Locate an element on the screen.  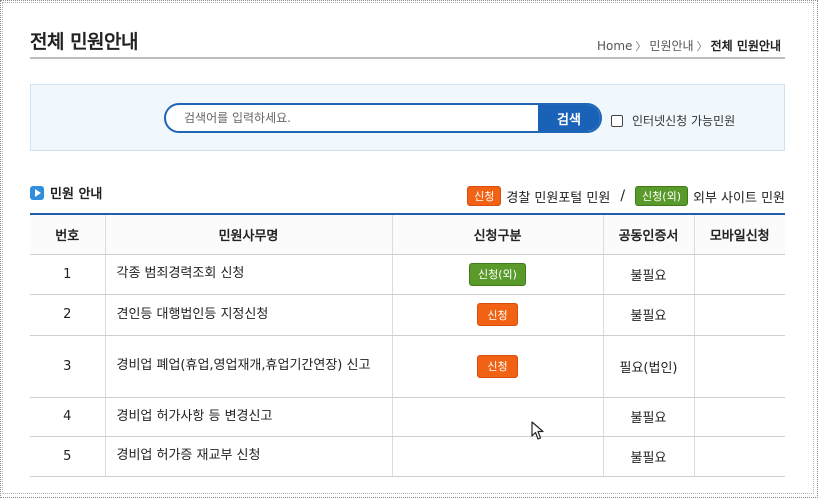
row-number: 5 is located at coordinates (67, 456).